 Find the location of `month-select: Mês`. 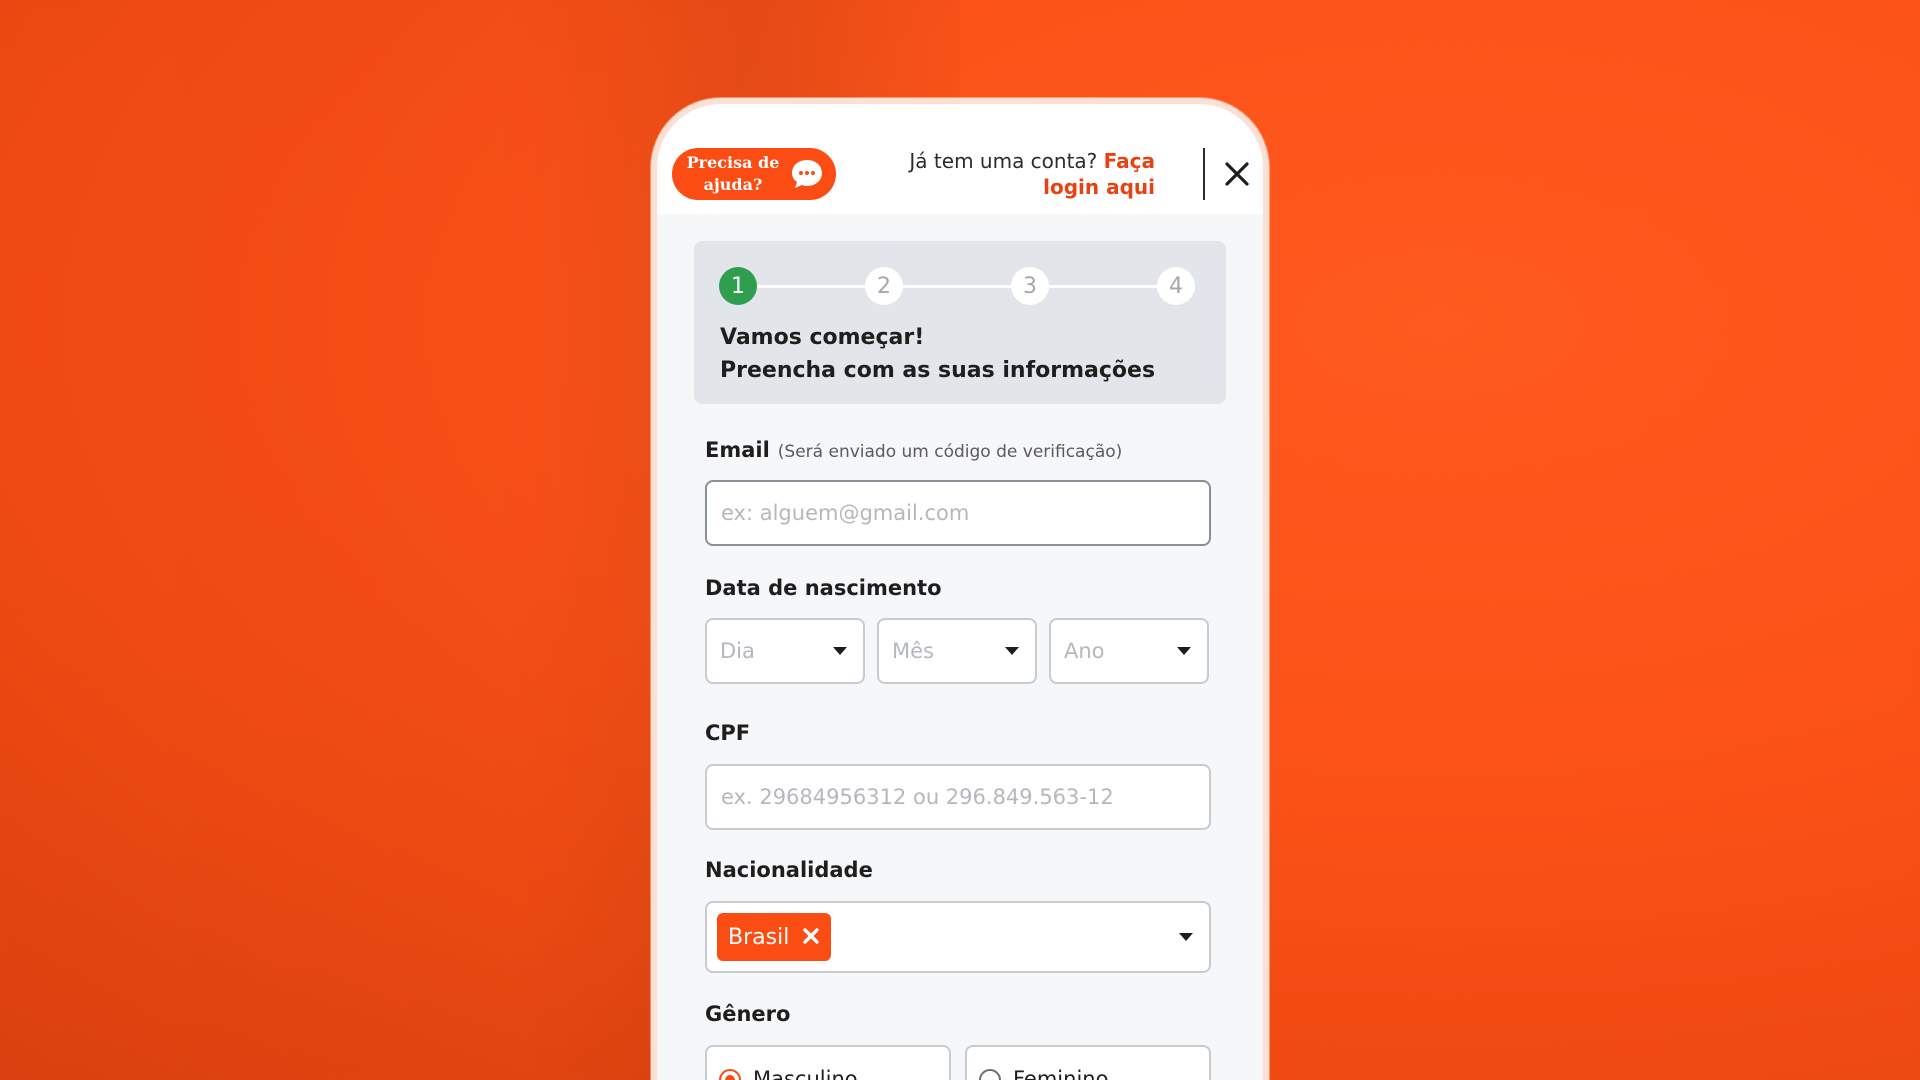

month-select: Mês is located at coordinates (957, 651).